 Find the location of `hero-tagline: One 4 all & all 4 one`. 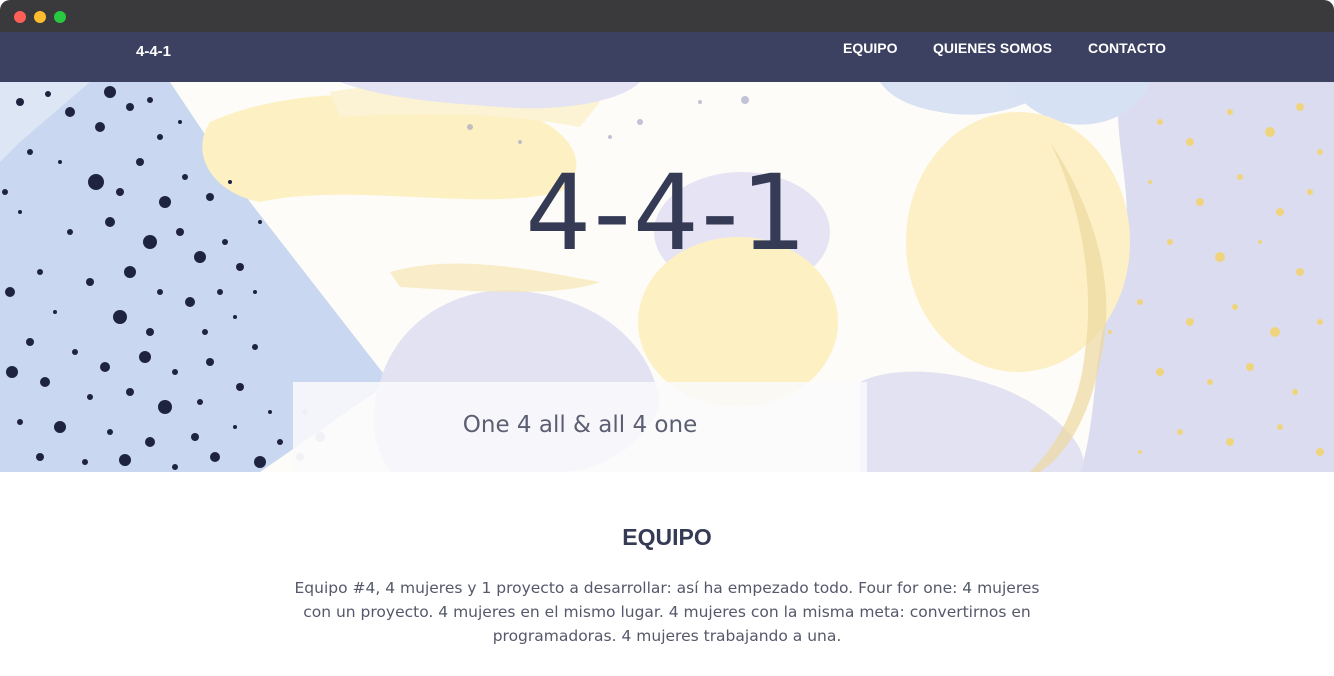

hero-tagline: One 4 all & all 4 one is located at coordinates (580, 425).